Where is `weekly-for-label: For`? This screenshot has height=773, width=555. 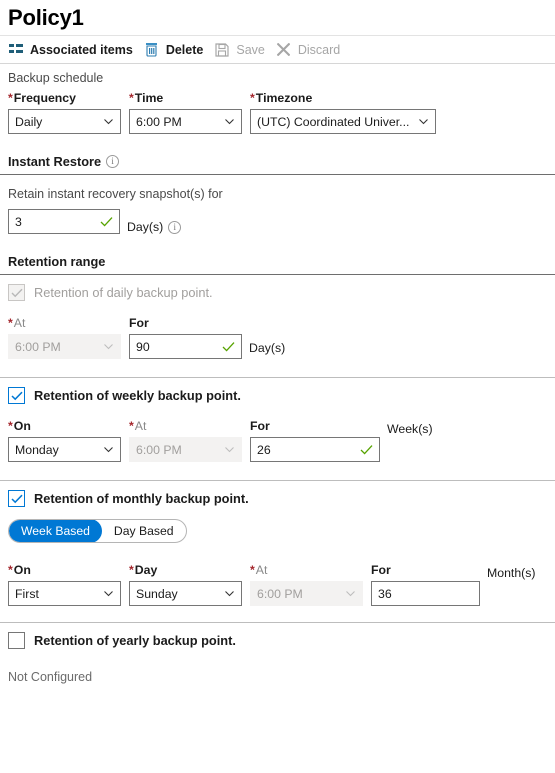
weekly-for-label: For is located at coordinates (260, 426).